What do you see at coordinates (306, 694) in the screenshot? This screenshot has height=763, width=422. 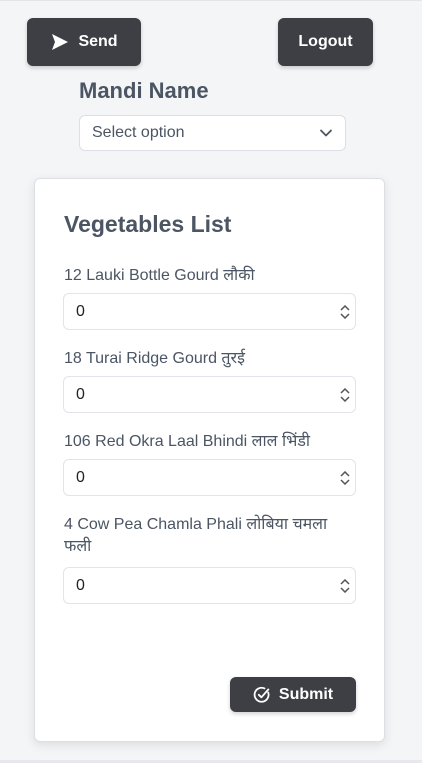 I see `submit-button-label: Submit` at bounding box center [306, 694].